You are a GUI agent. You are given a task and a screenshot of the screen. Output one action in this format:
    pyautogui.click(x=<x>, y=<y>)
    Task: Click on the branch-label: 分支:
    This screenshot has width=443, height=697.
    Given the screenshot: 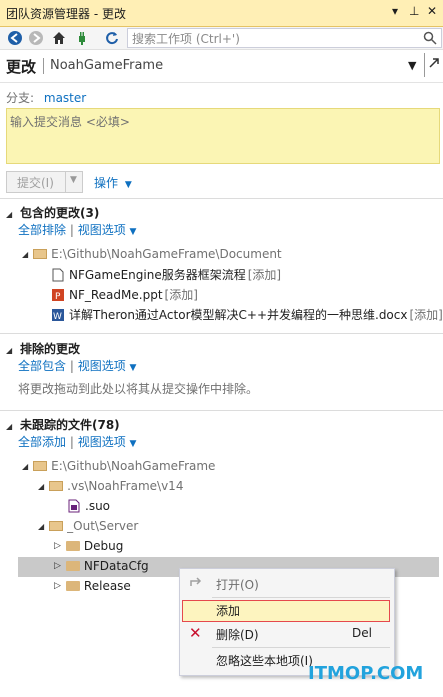 What is the action you would take?
    pyautogui.click(x=20, y=98)
    